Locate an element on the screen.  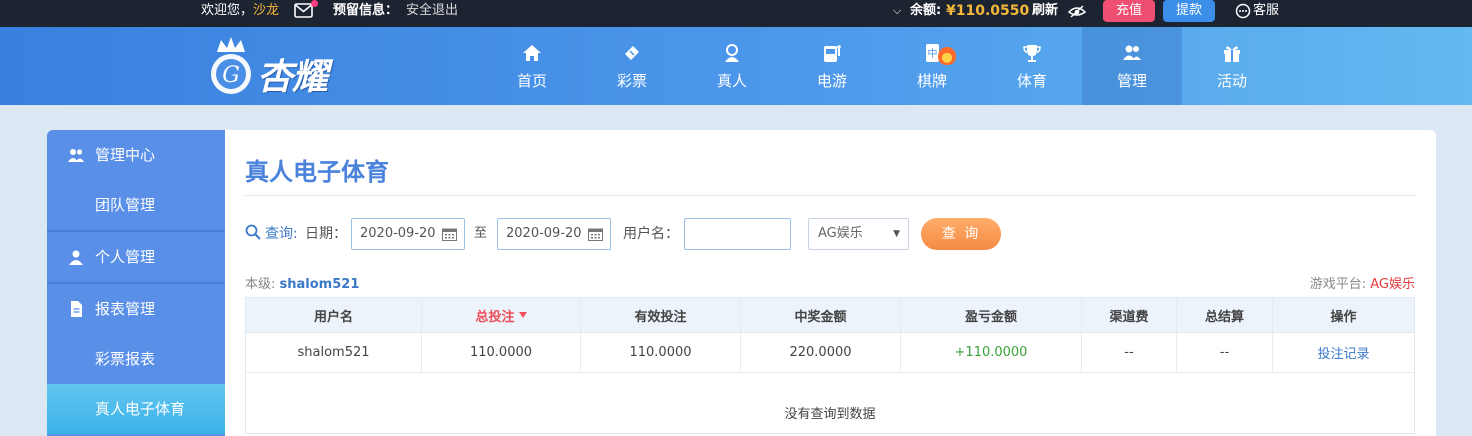
report-icon is located at coordinates (76, 309).